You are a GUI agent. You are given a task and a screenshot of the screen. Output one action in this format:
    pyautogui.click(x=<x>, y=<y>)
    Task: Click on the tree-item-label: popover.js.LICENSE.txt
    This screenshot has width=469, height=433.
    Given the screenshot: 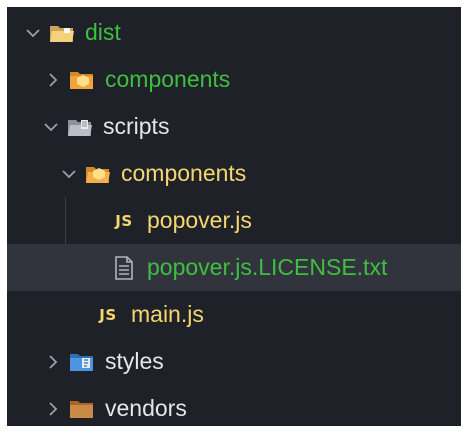 What is the action you would take?
    pyautogui.click(x=267, y=267)
    